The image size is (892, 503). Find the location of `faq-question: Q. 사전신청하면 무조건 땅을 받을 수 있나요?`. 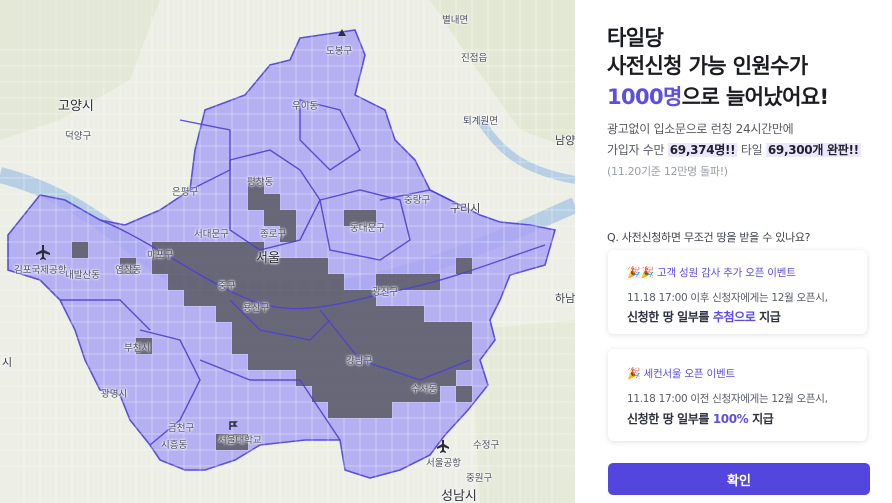

faq-question: Q. 사전신청하면 무조건 땅을 받을 수 있나요? is located at coordinates (709, 237).